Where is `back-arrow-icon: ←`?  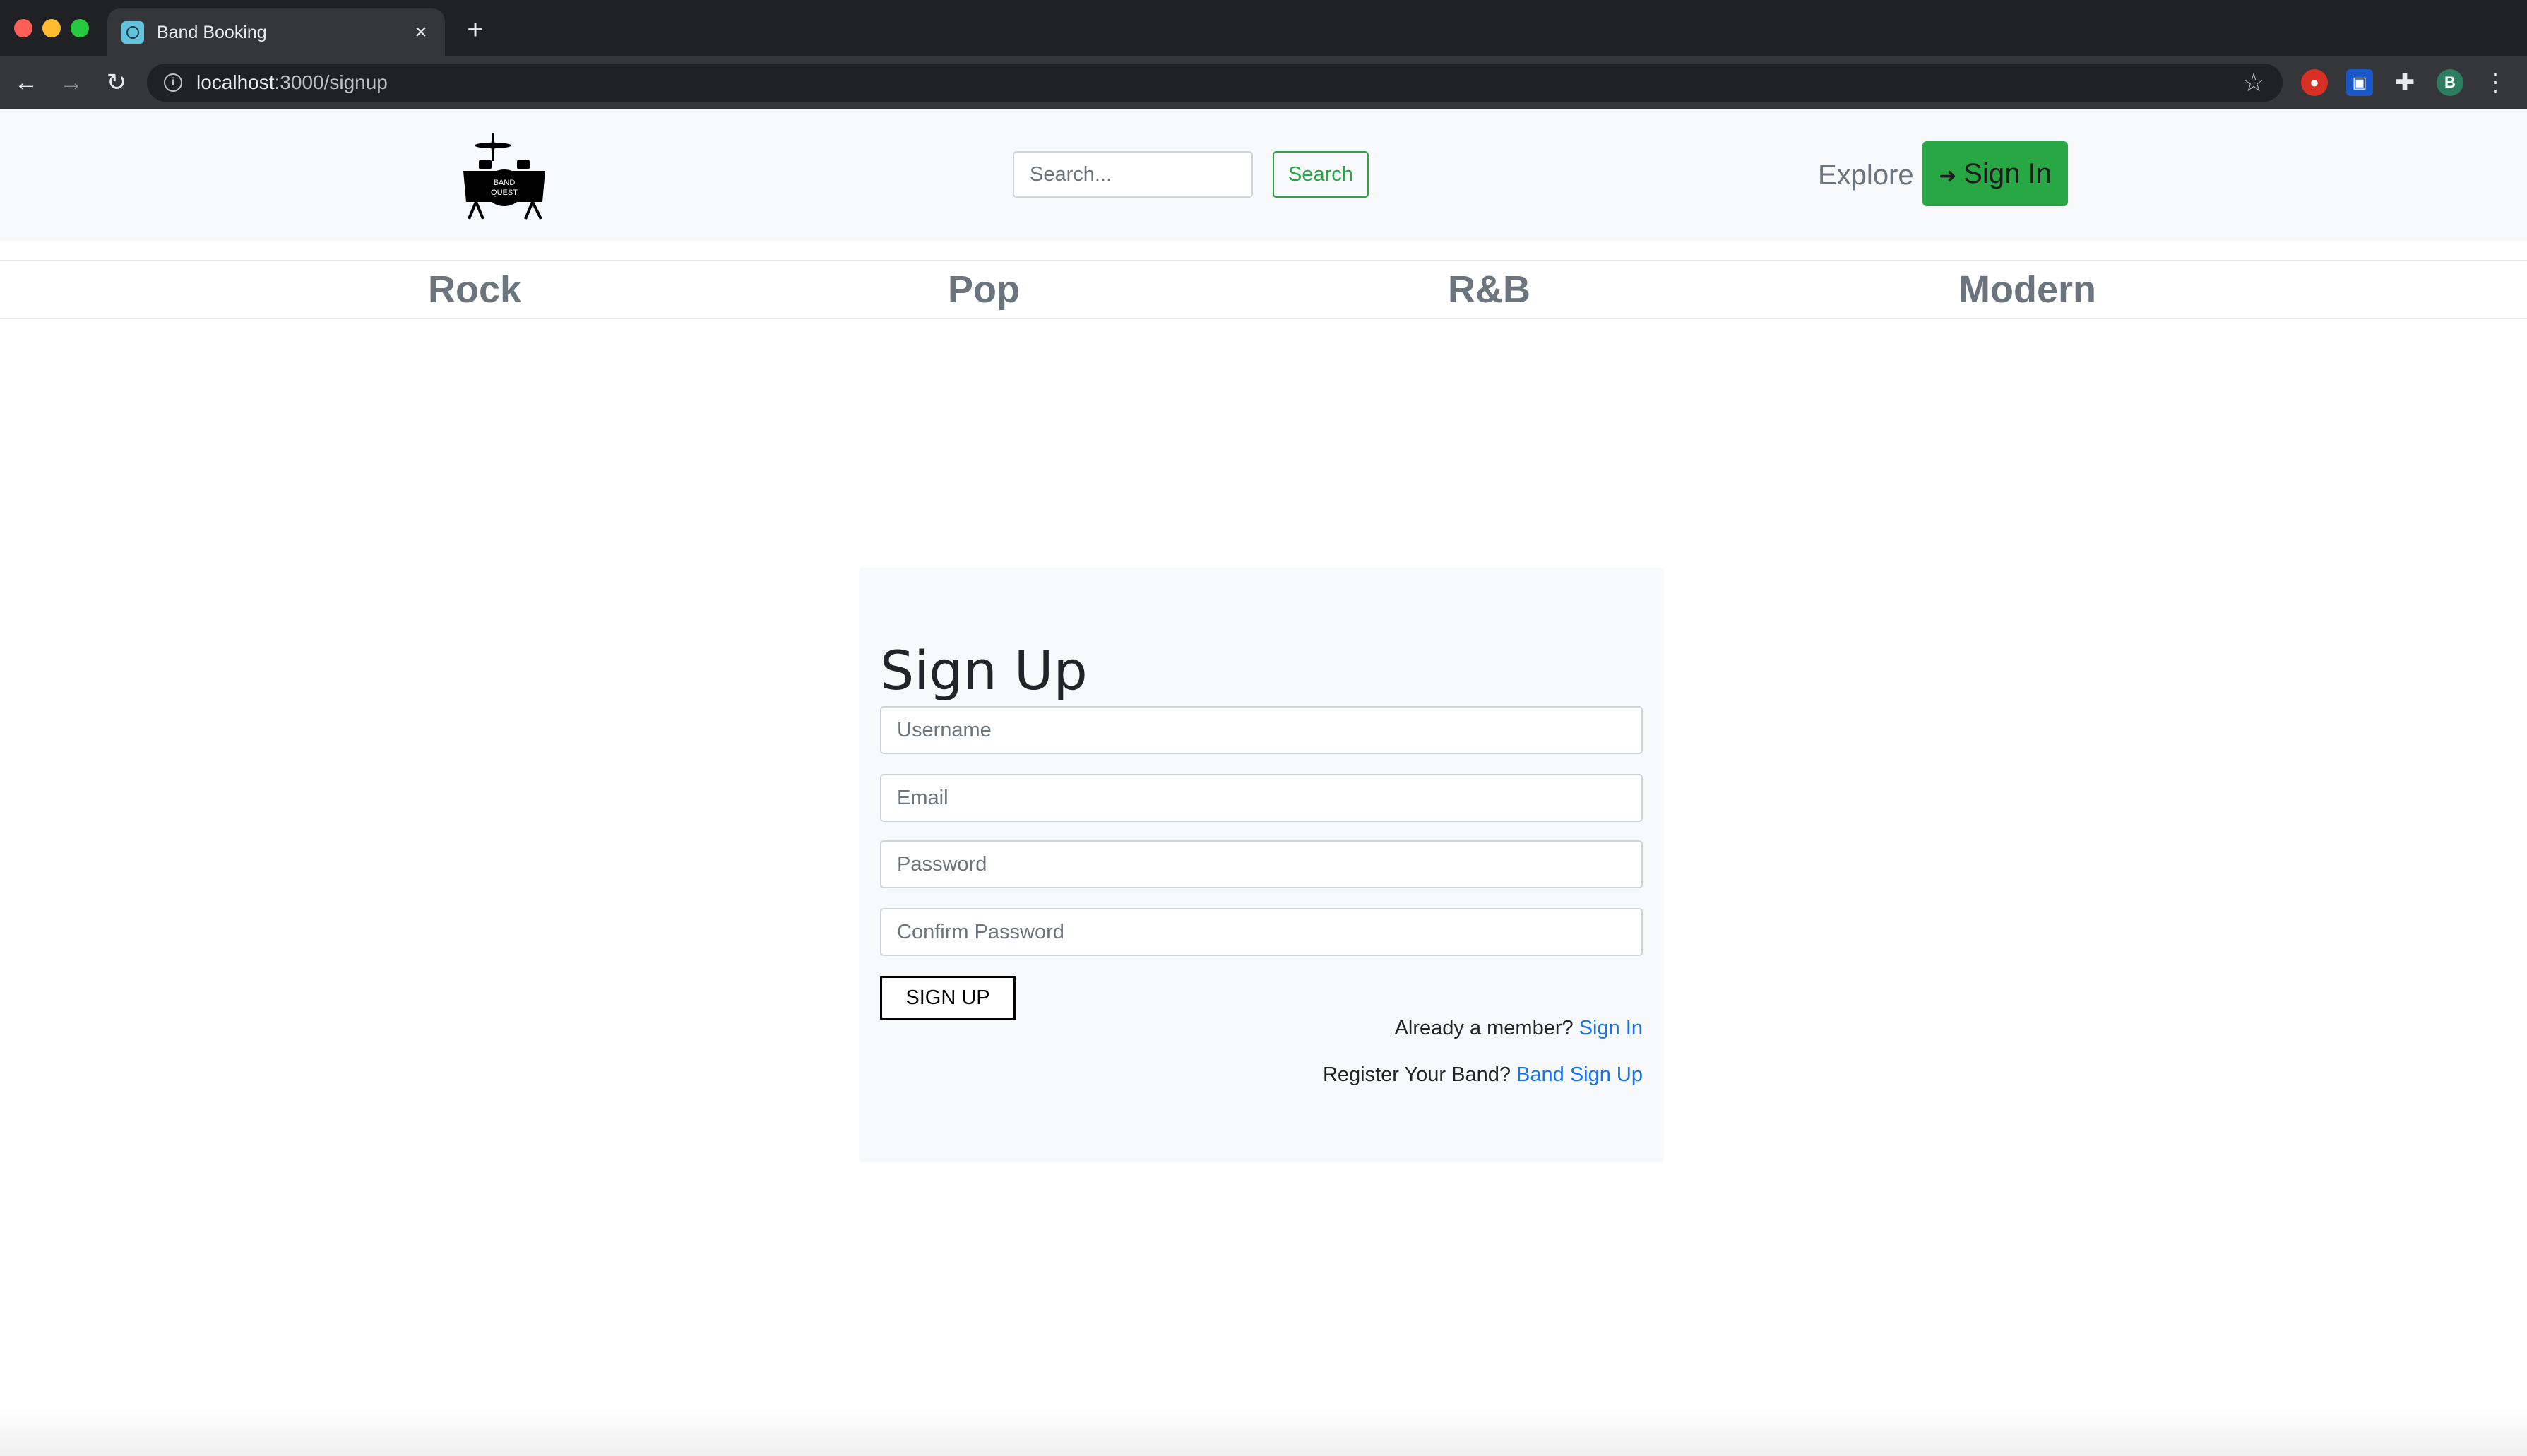
back-arrow-icon: ← is located at coordinates (26, 82).